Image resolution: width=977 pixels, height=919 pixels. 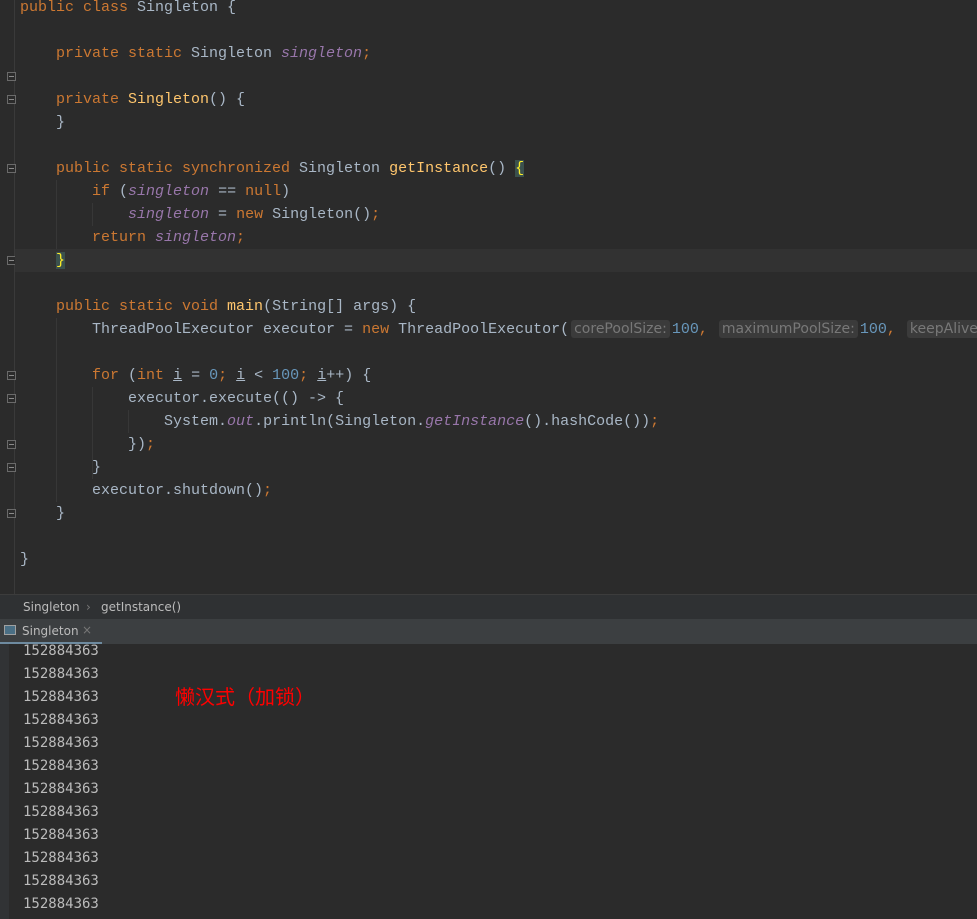 I want to click on parameter-hint: corePoolSize:, so click(x=620, y=328).